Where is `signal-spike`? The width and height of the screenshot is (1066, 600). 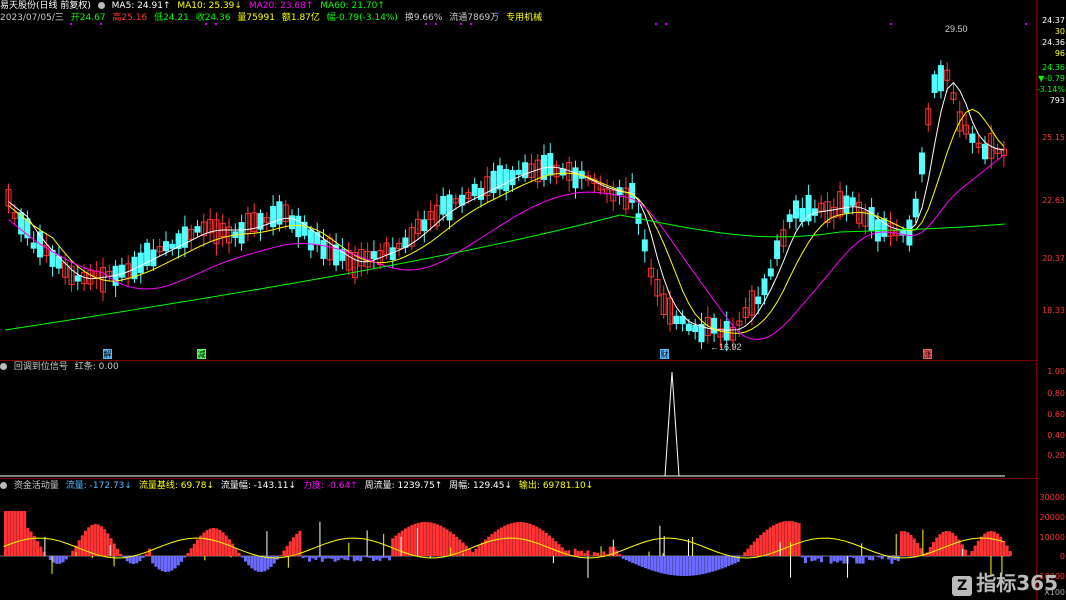 signal-spike is located at coordinates (672, 424).